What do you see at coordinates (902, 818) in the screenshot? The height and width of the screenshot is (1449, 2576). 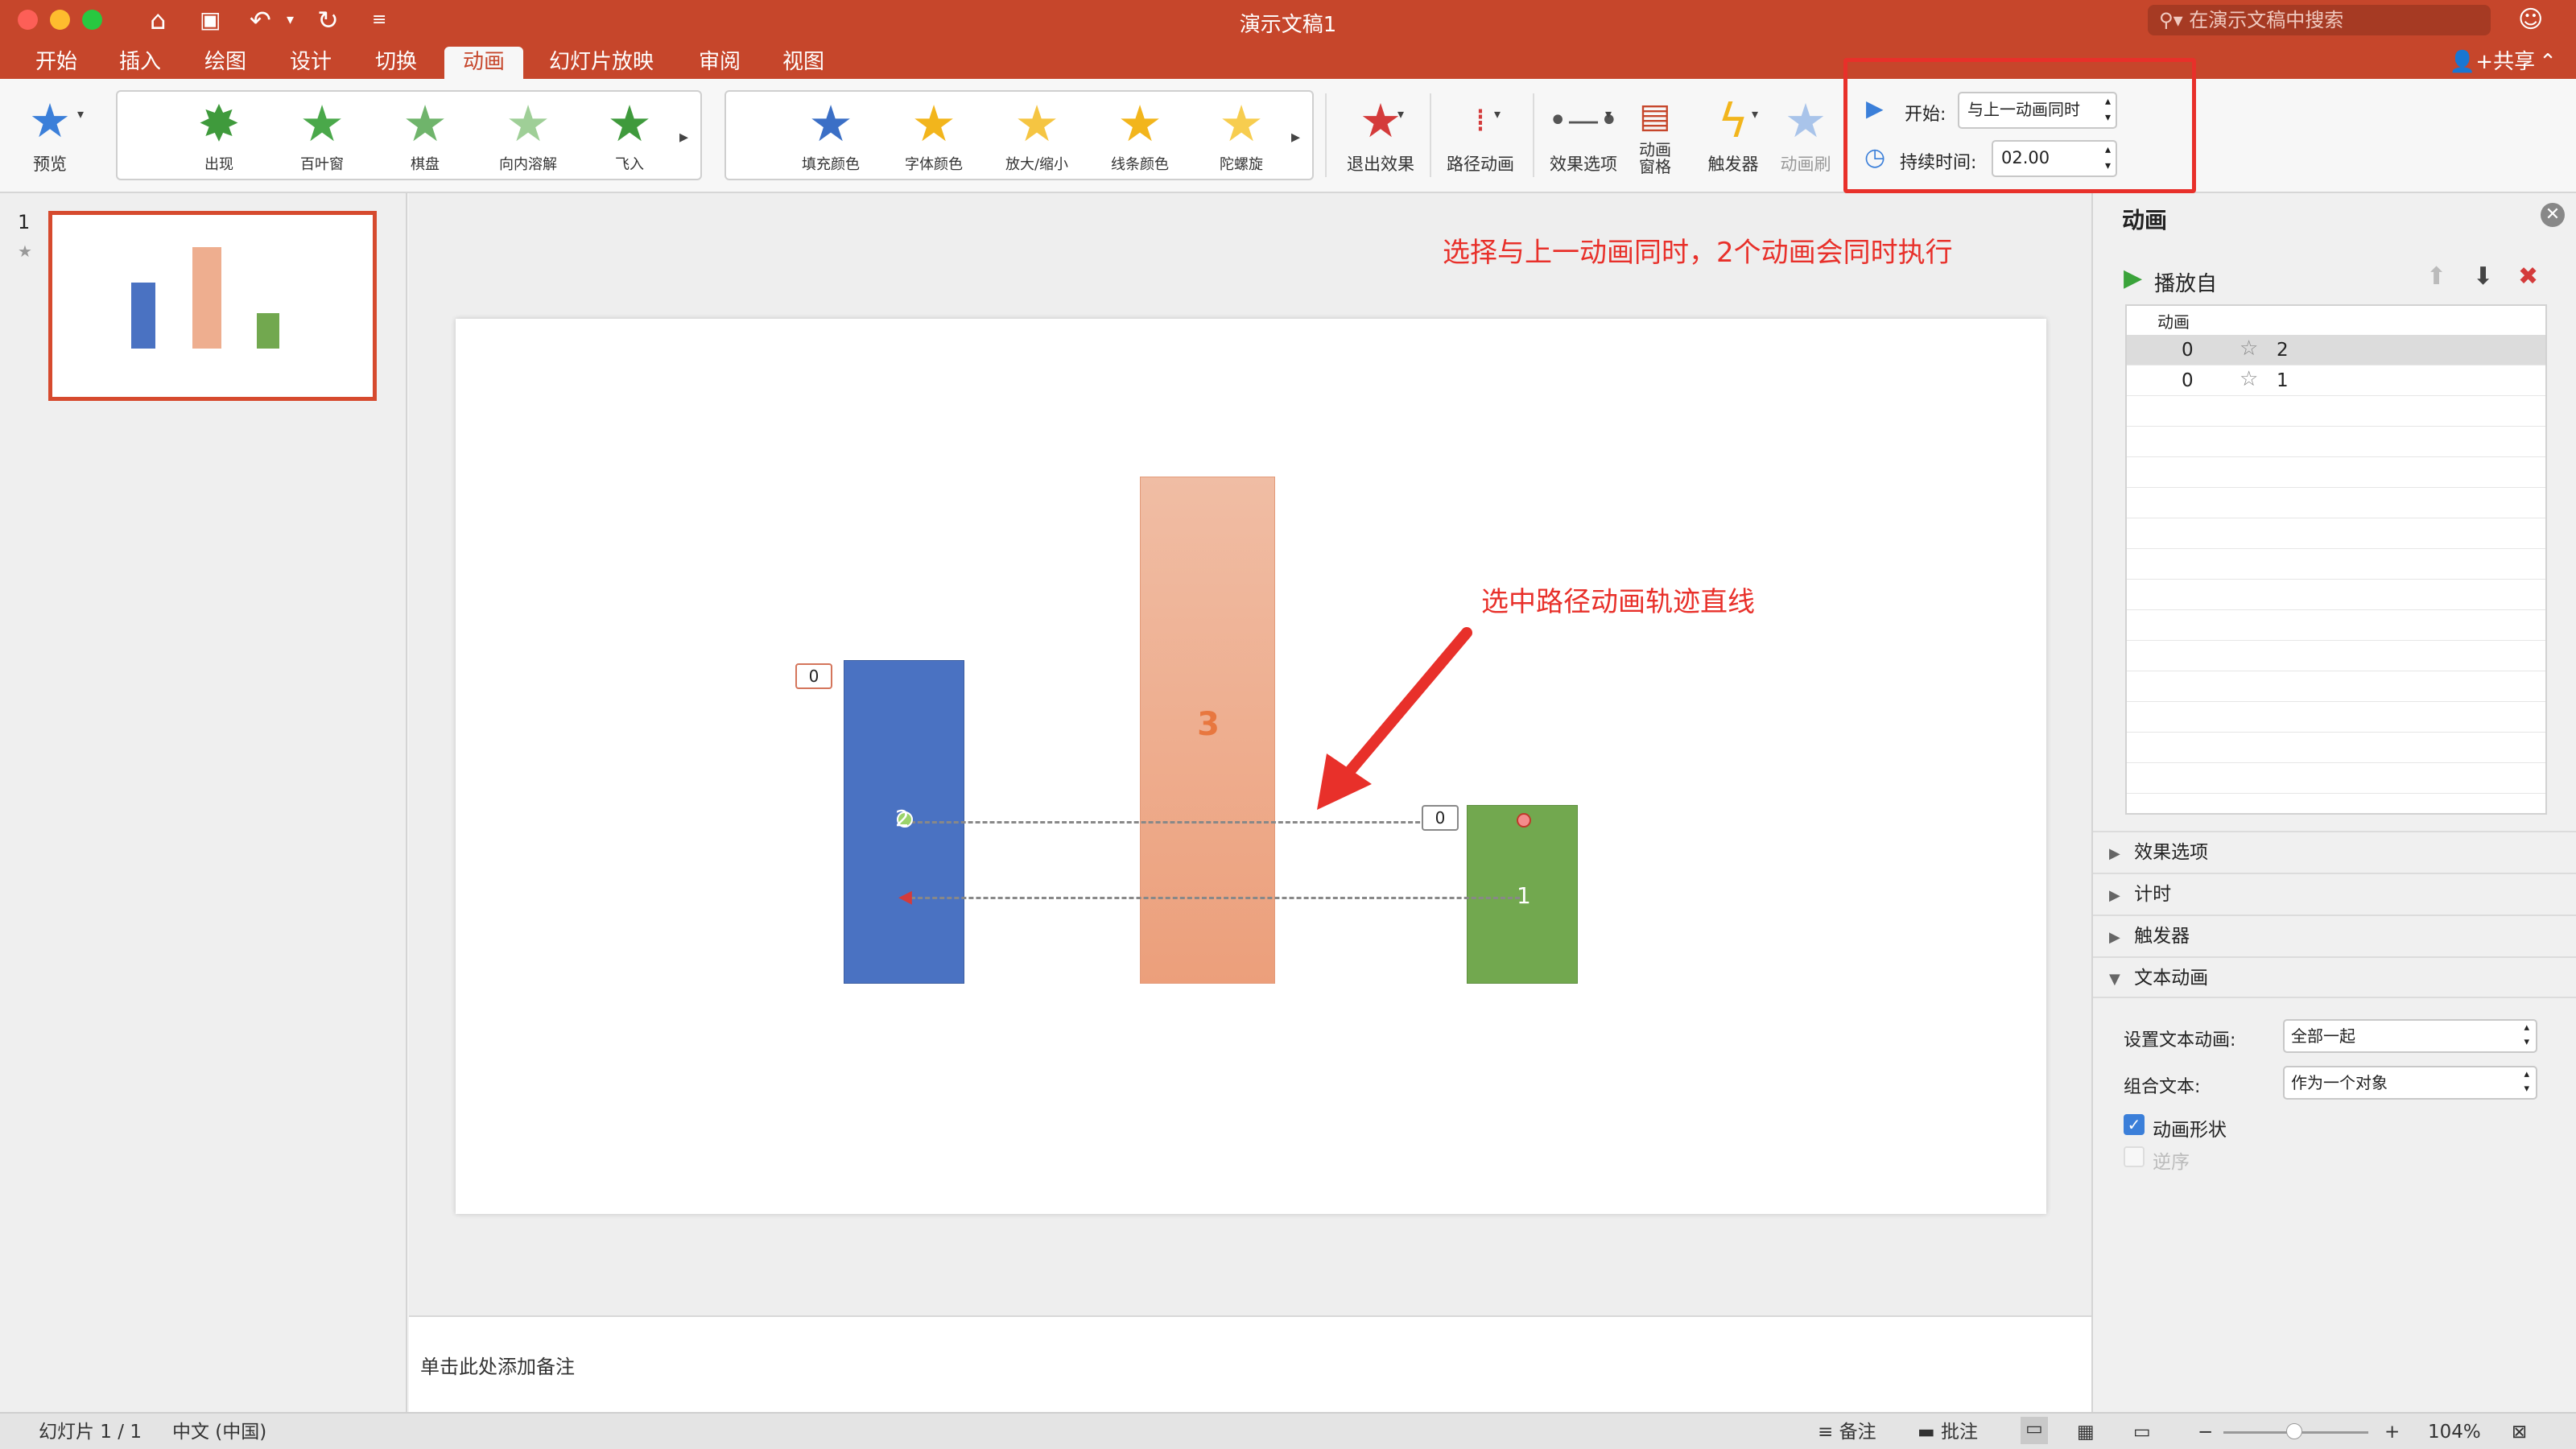 I see `marker-blue-label: 2` at bounding box center [902, 818].